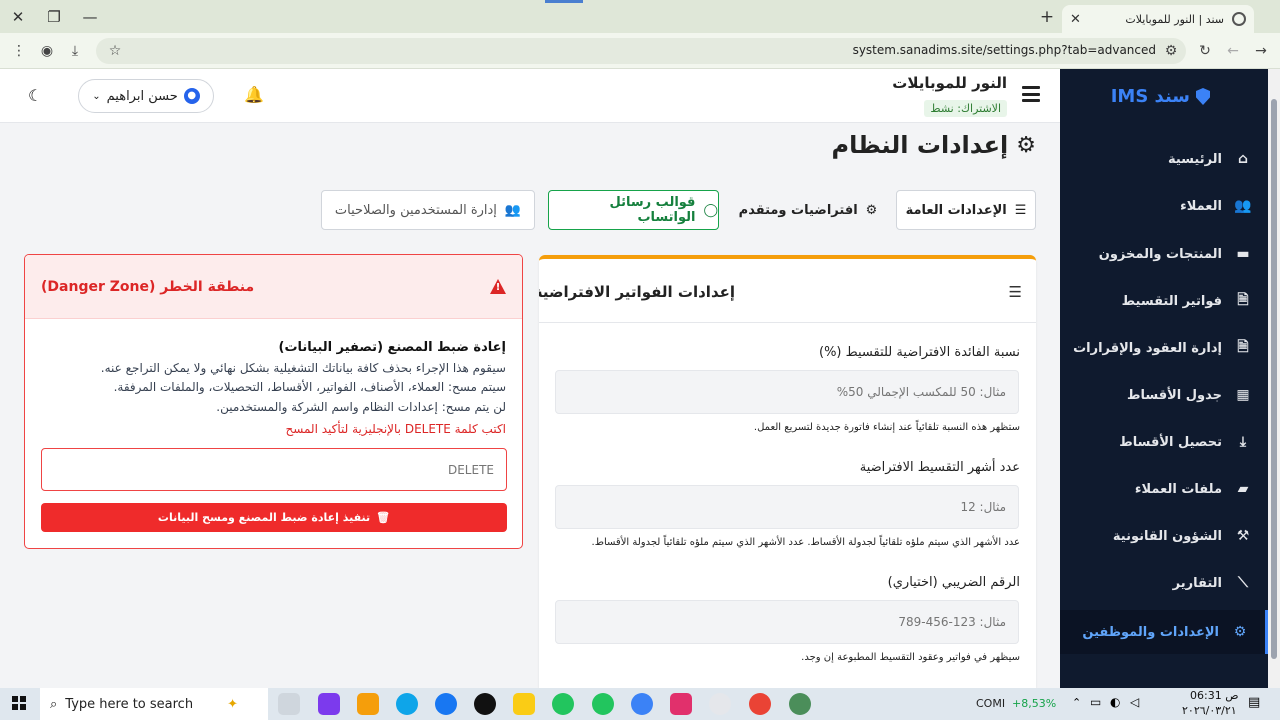 The height and width of the screenshot is (720, 1280). Describe the element at coordinates (329, 704) in the screenshot. I see `copilot-icon` at that location.